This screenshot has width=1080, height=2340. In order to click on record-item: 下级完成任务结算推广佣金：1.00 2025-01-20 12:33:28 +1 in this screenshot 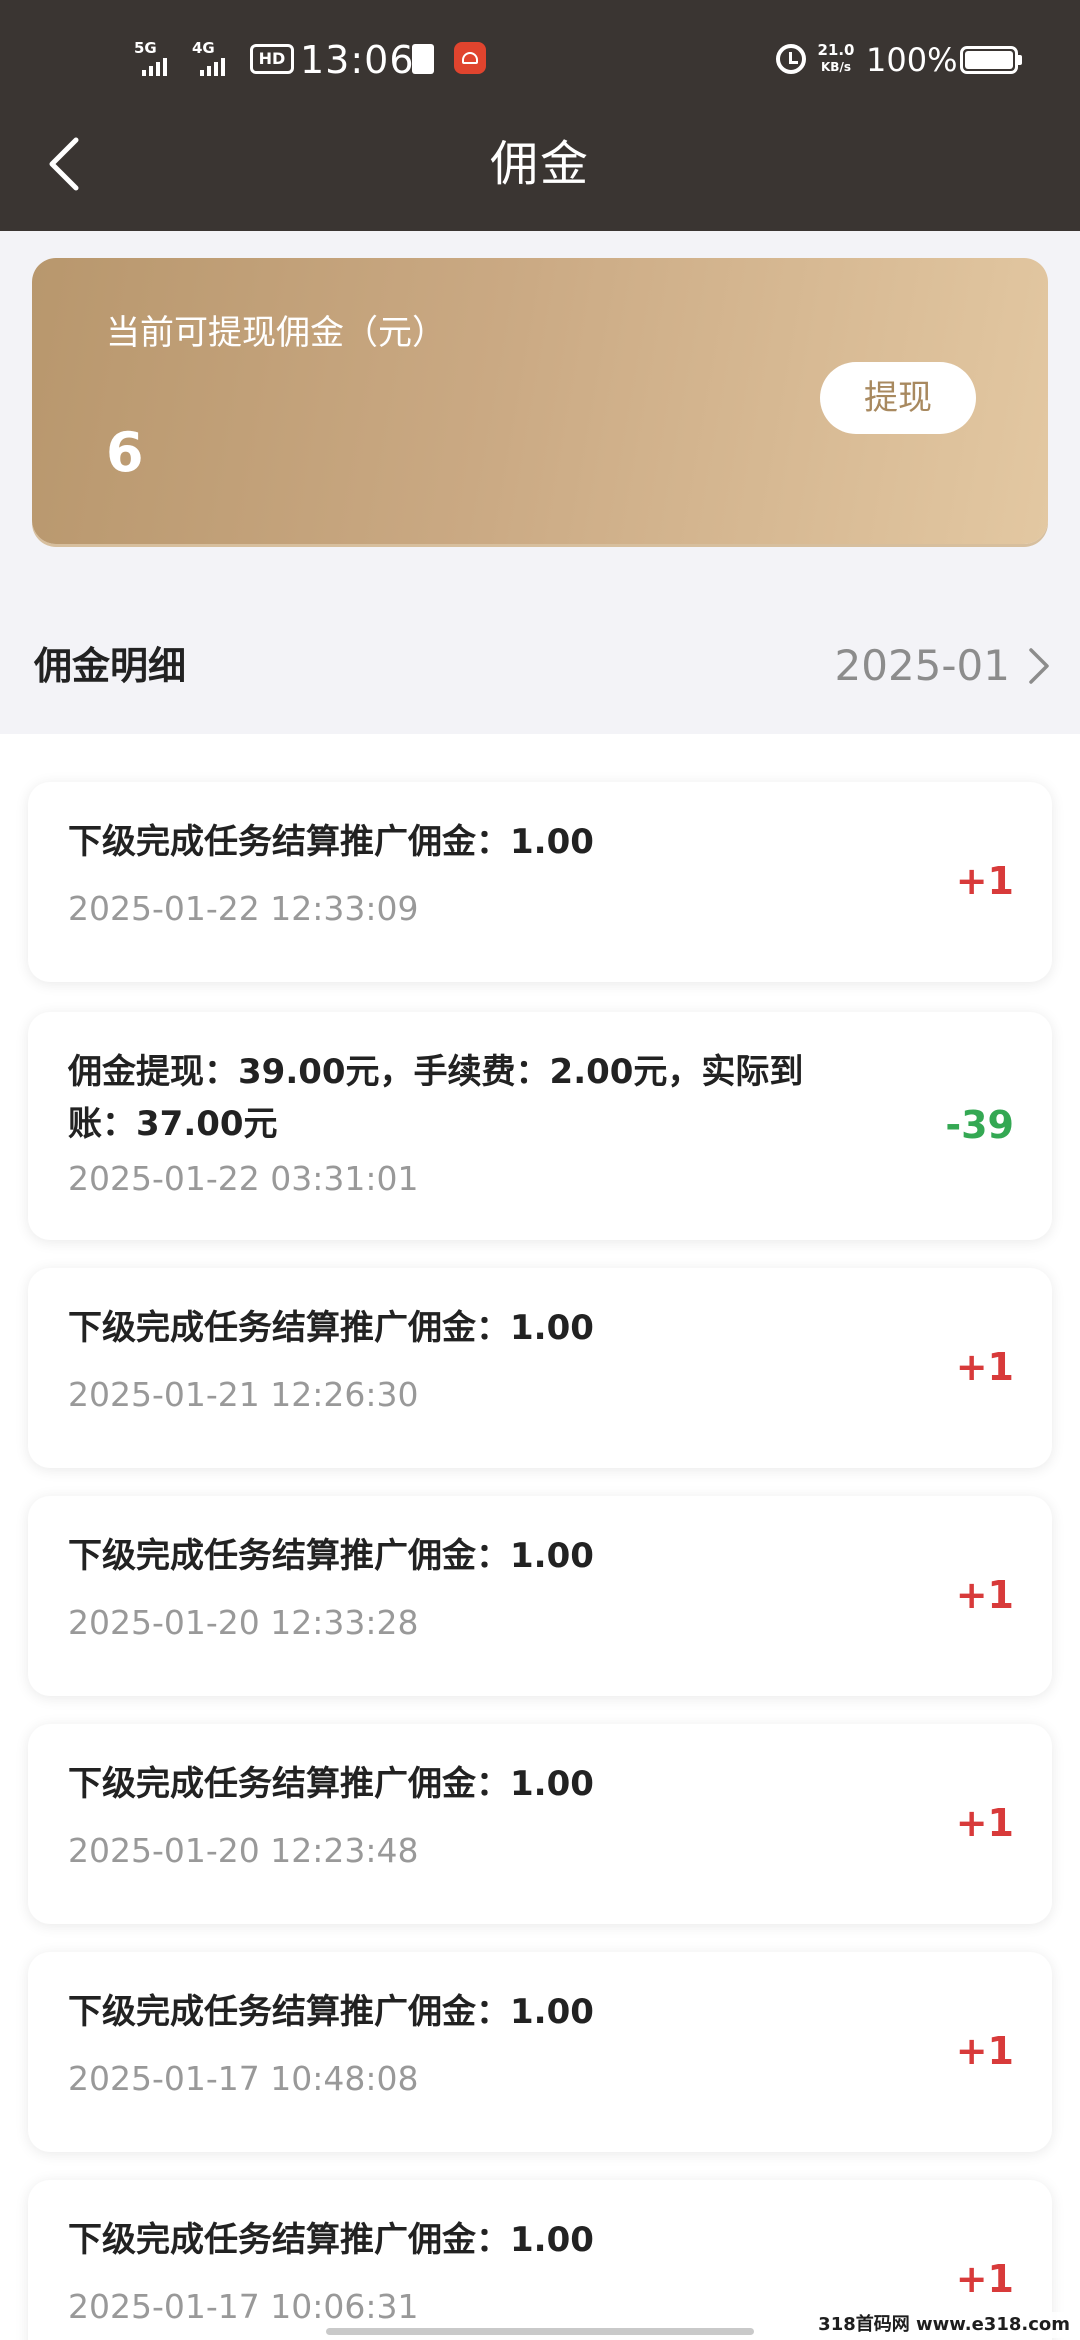, I will do `click(540, 1596)`.